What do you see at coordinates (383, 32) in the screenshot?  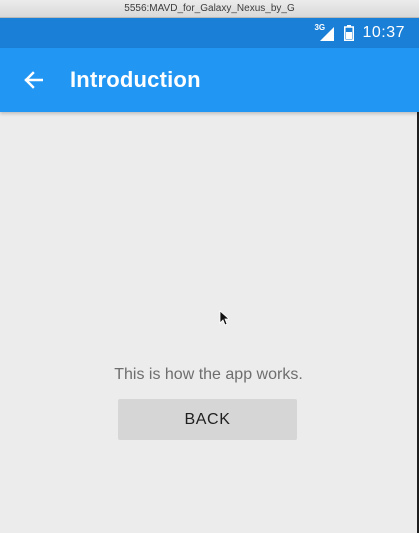 I see `status-clock: 10:37` at bounding box center [383, 32].